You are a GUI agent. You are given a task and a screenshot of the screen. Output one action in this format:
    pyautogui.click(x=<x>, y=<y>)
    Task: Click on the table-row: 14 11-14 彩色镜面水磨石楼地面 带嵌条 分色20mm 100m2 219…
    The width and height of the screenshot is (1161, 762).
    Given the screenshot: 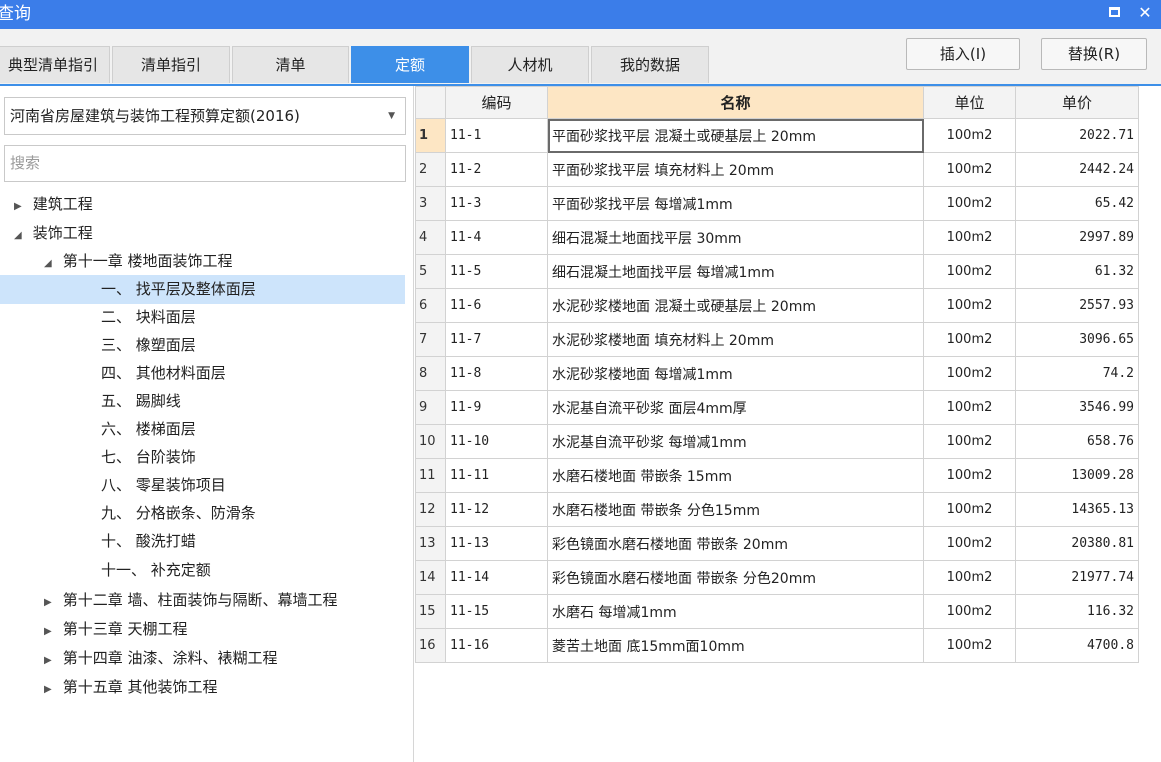 What is the action you would take?
    pyautogui.click(x=777, y=577)
    